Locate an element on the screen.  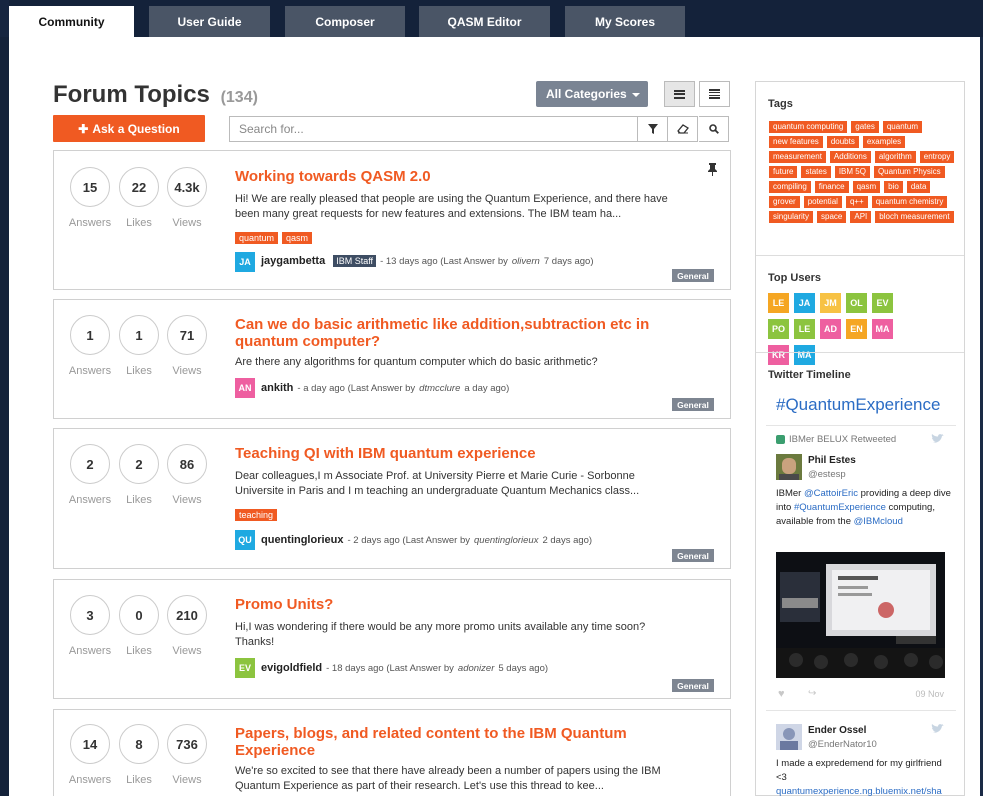
sidebar-tag: Quantum Physics is located at coordinates (909, 172).